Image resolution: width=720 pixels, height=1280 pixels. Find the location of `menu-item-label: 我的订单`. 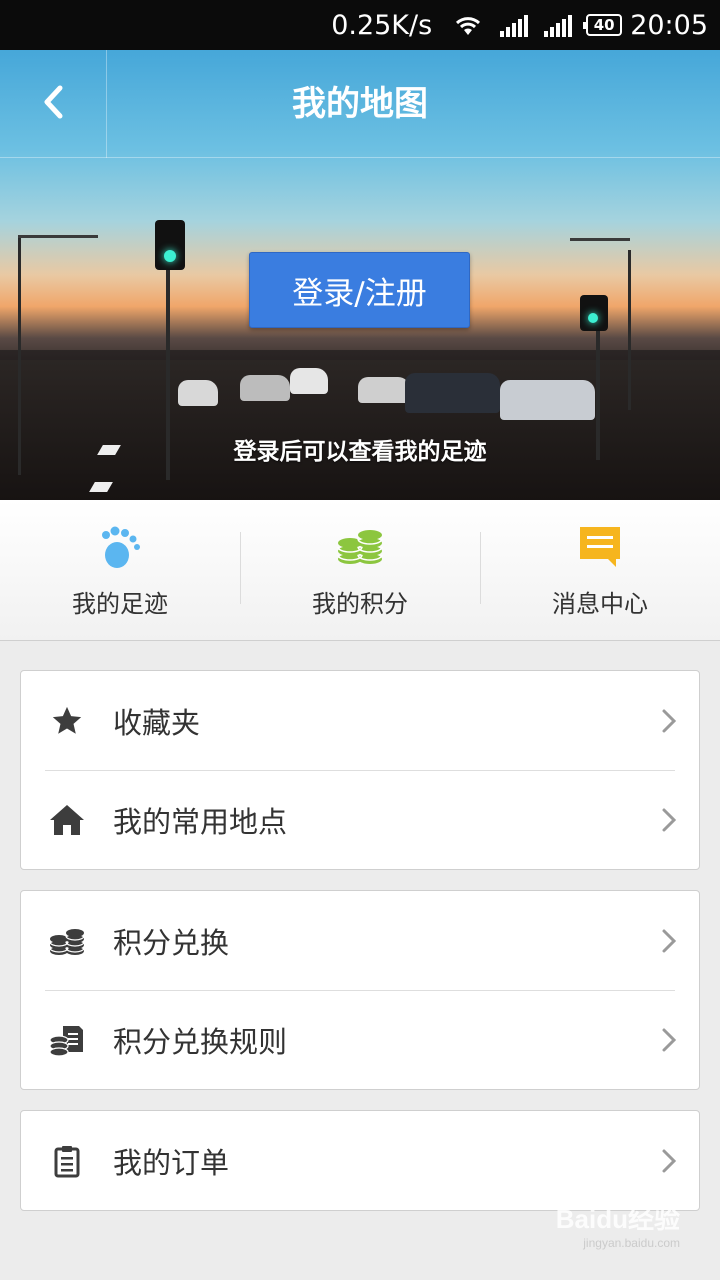

menu-item-label: 我的订单 is located at coordinates (171, 1162).